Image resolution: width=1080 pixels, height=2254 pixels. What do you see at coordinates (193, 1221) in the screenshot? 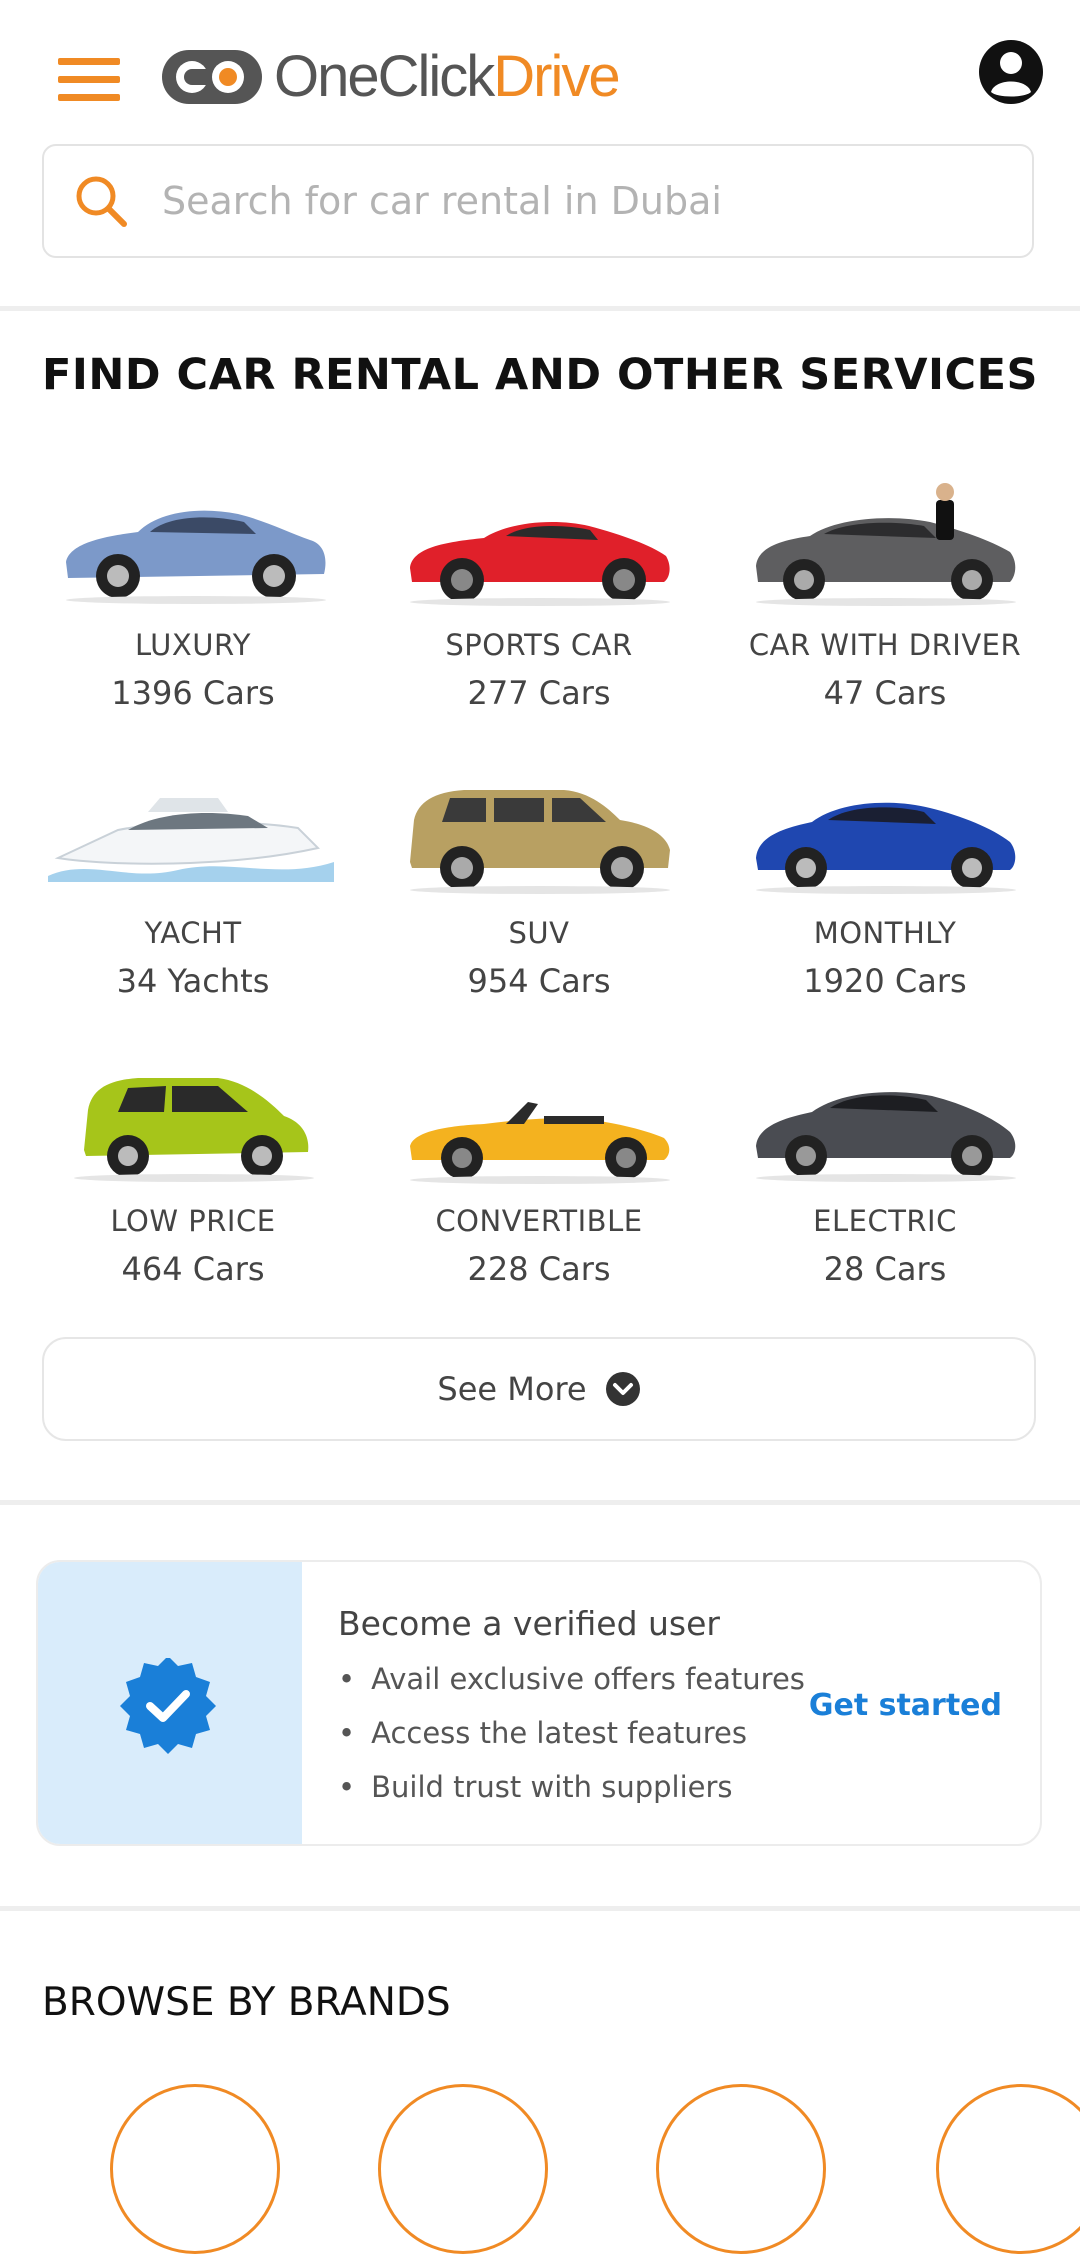
I see `service-label: LOW PRICE` at bounding box center [193, 1221].